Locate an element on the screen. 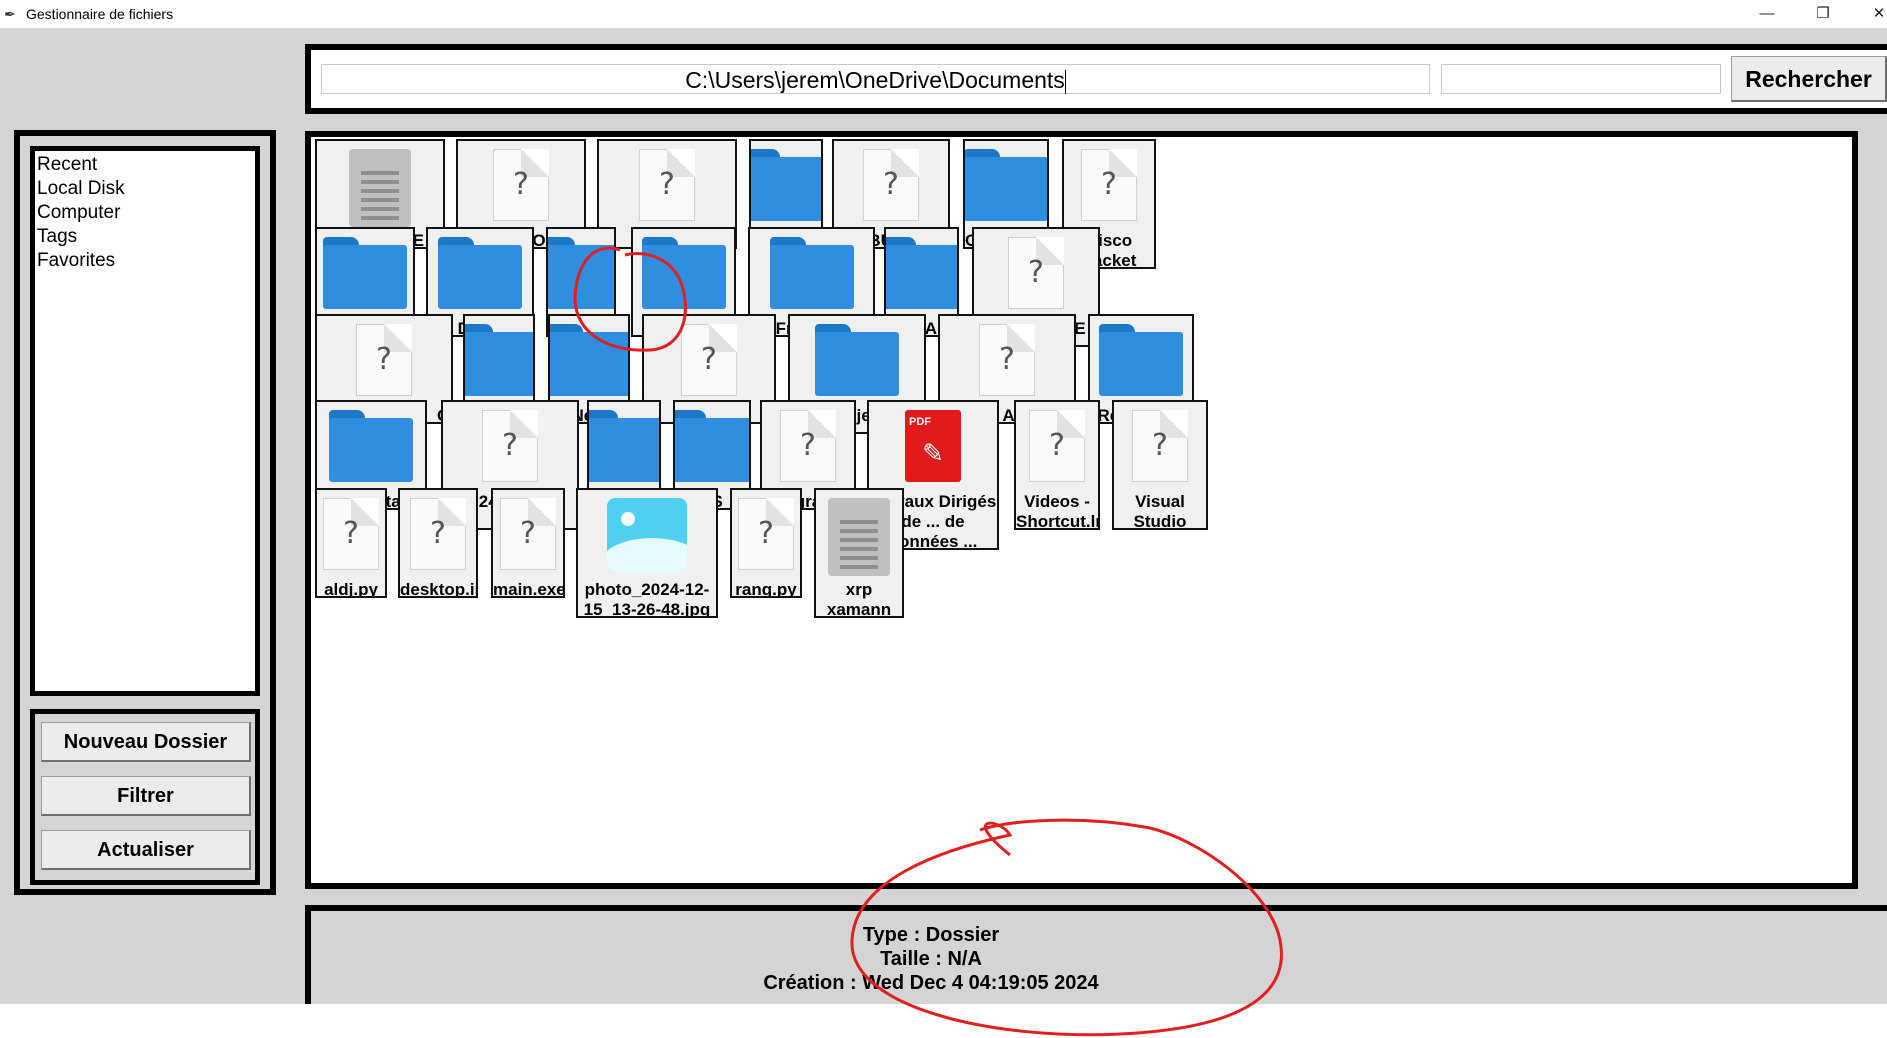  info-size: Taille : N/A is located at coordinates (931, 959).